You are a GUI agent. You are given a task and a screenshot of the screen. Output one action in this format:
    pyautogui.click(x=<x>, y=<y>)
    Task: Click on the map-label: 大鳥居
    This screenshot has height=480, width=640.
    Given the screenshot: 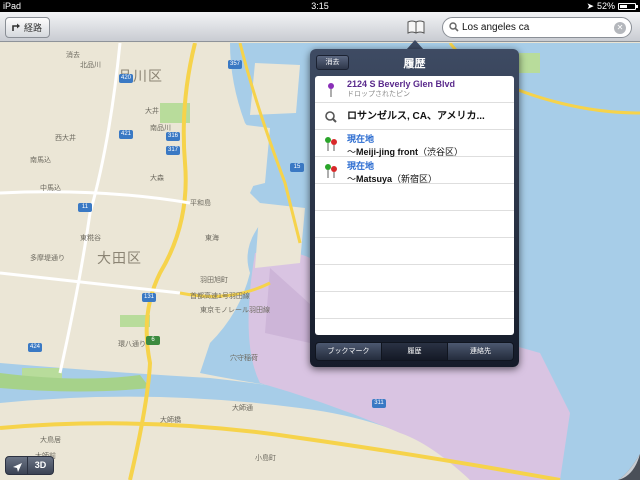 What is the action you would take?
    pyautogui.click(x=50, y=440)
    